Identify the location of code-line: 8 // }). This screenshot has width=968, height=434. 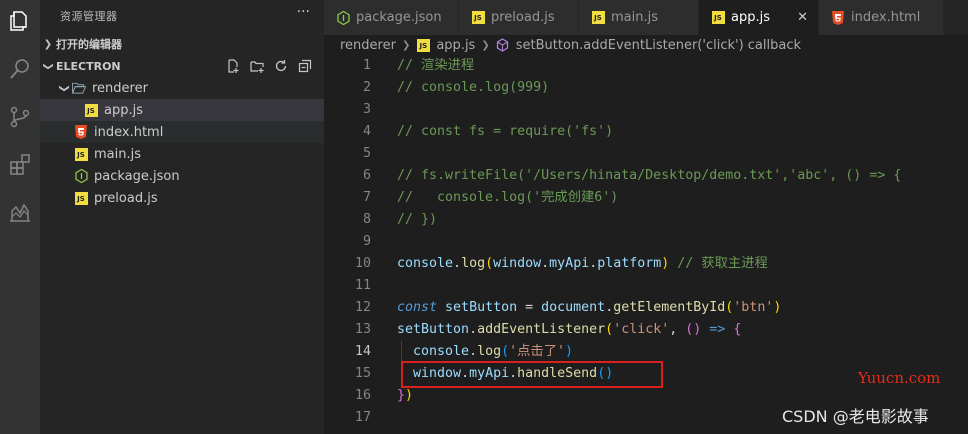
(646, 220).